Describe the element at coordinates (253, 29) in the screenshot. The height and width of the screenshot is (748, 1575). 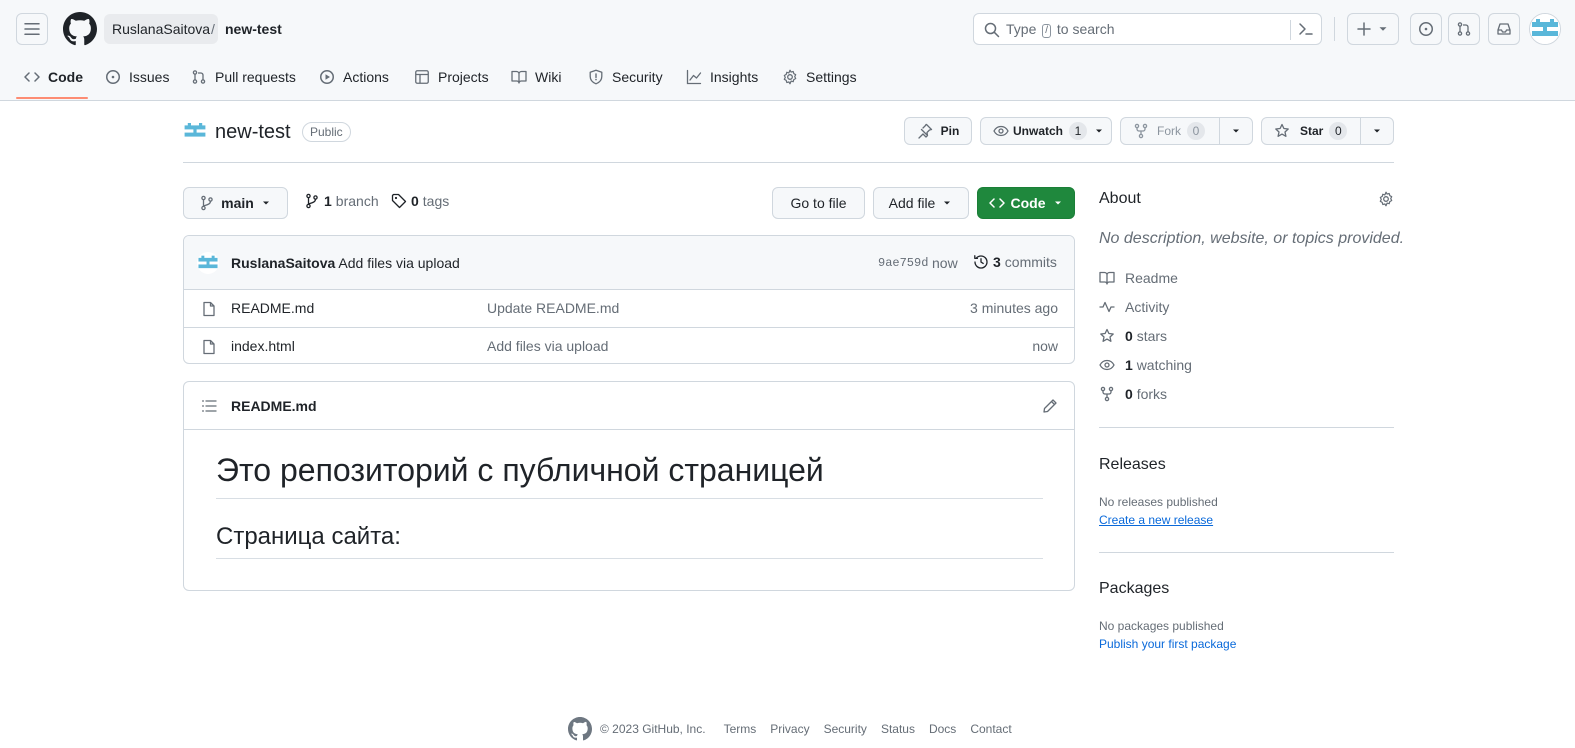
I see `breadcrumb-repo: new-test` at that location.